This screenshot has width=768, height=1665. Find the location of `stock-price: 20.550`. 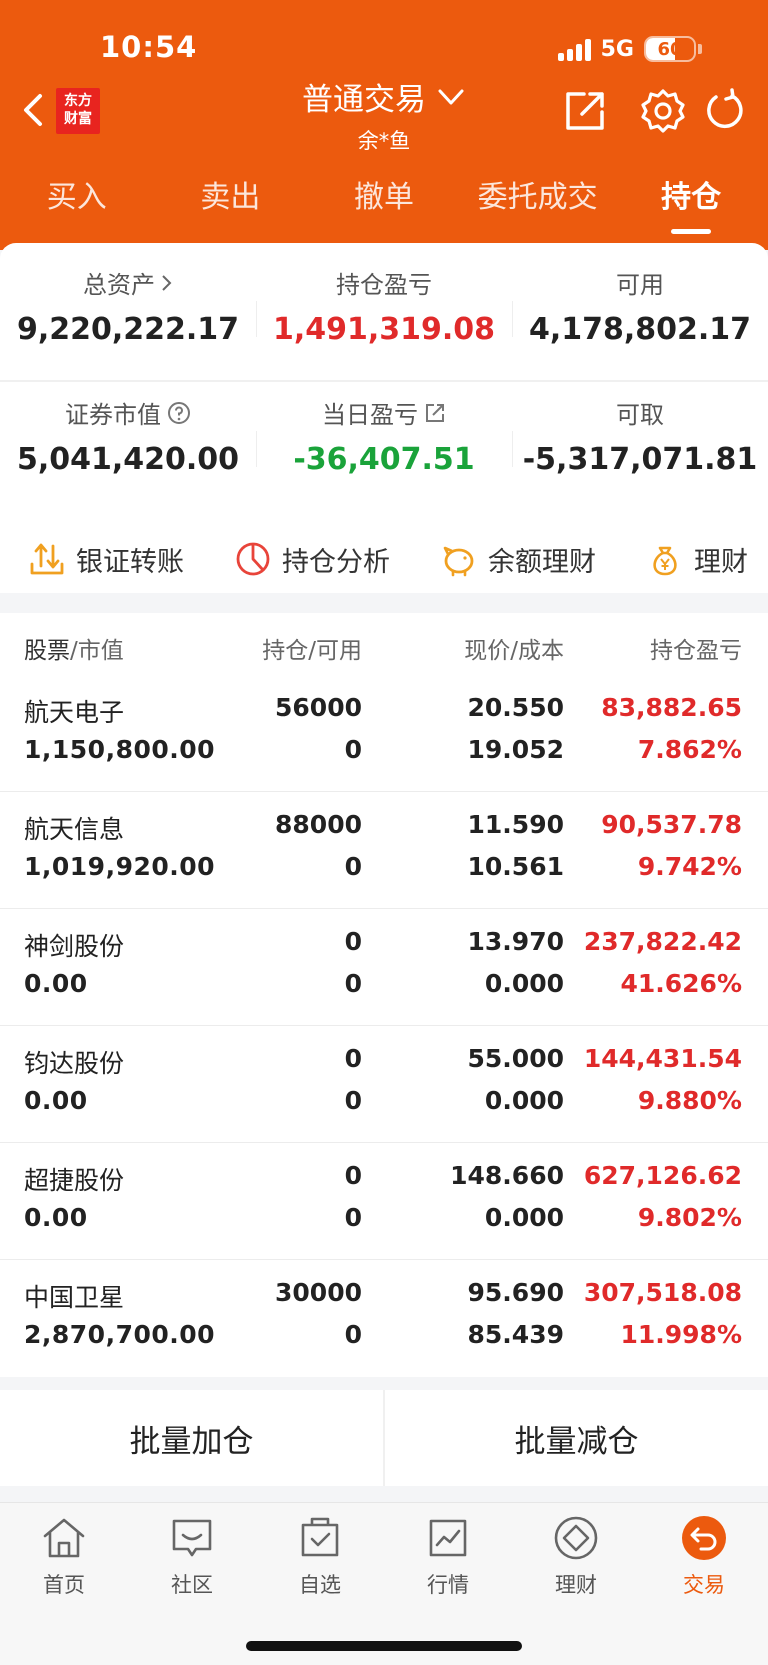

stock-price: 20.550 is located at coordinates (515, 707).